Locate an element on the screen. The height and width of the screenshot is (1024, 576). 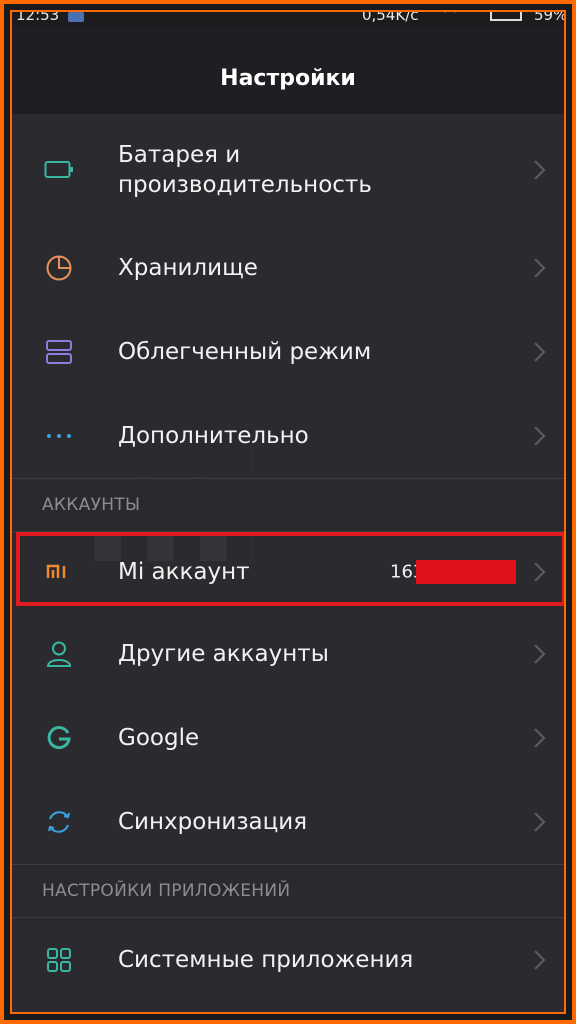
mi-account-highlight is located at coordinates (290, 569).